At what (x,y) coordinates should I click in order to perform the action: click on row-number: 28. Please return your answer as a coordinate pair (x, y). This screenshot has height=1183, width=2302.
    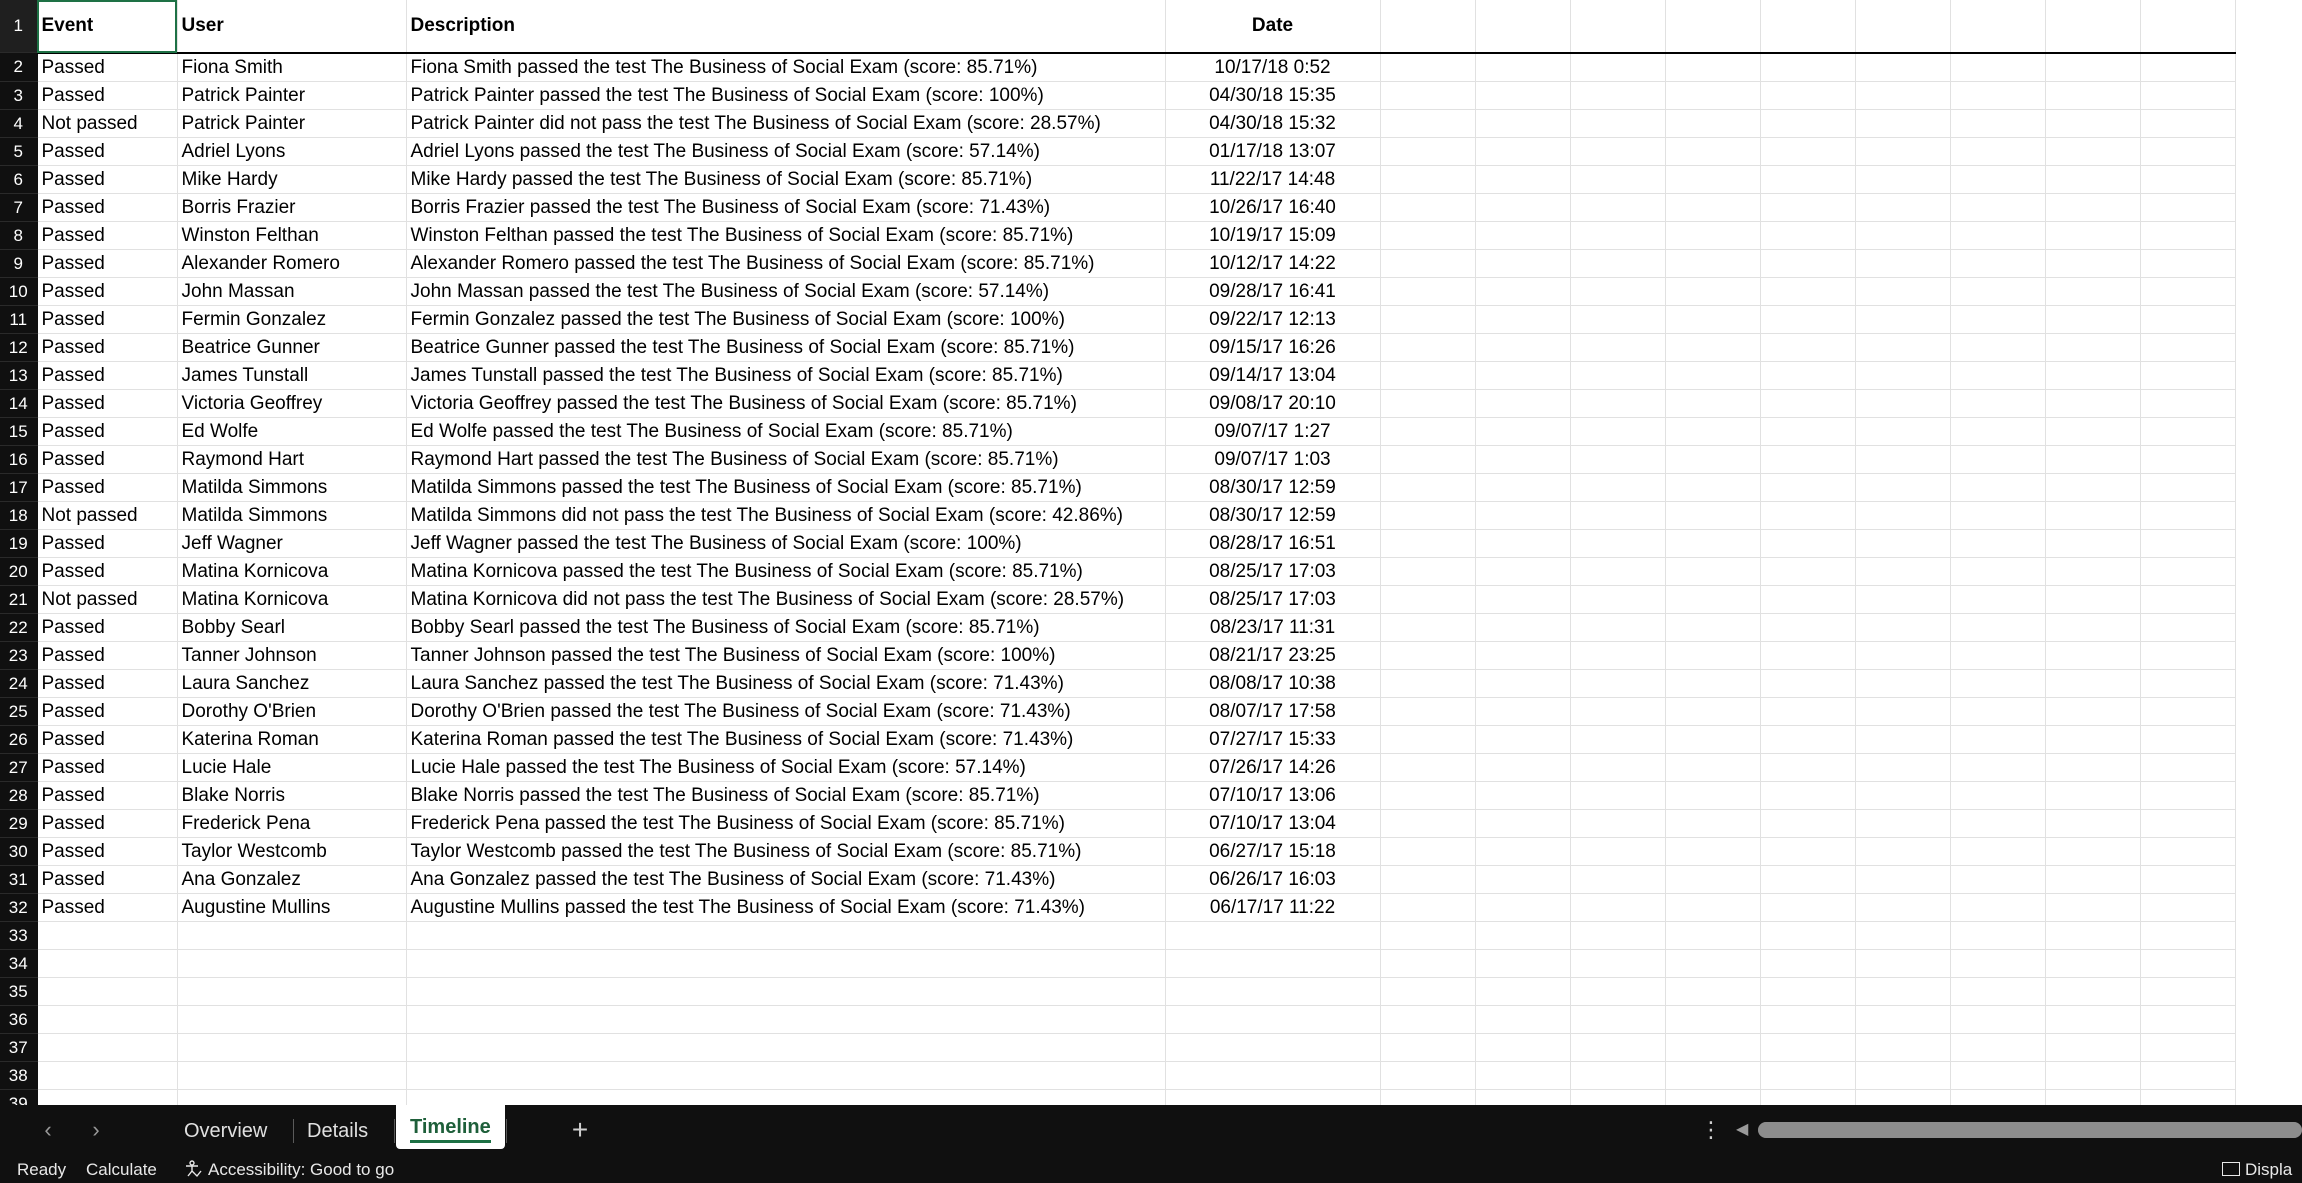
    Looking at the image, I should click on (19, 795).